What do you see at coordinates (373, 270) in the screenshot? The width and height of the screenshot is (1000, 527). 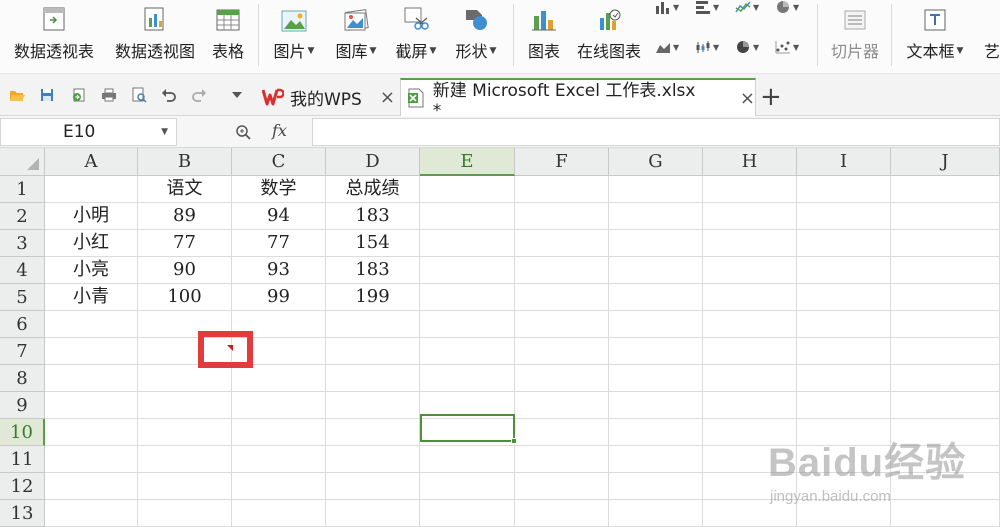 I see `cell-d4: 183` at bounding box center [373, 270].